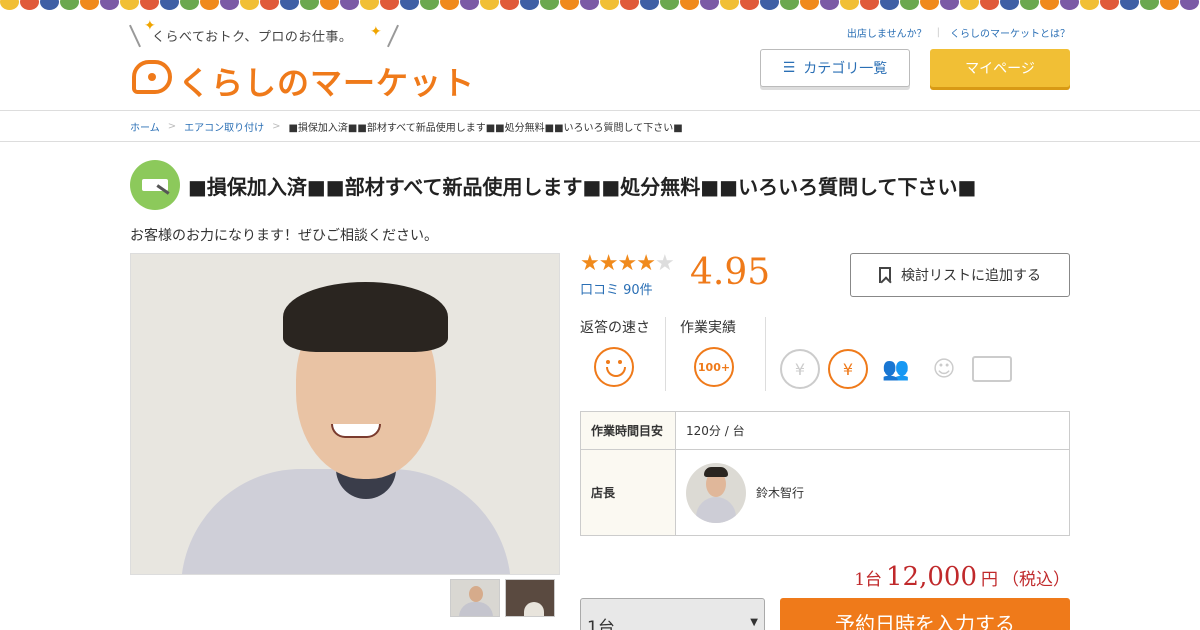 The width and height of the screenshot is (1200, 630). Describe the element at coordinates (716, 492) in the screenshot. I see `avatar` at that location.